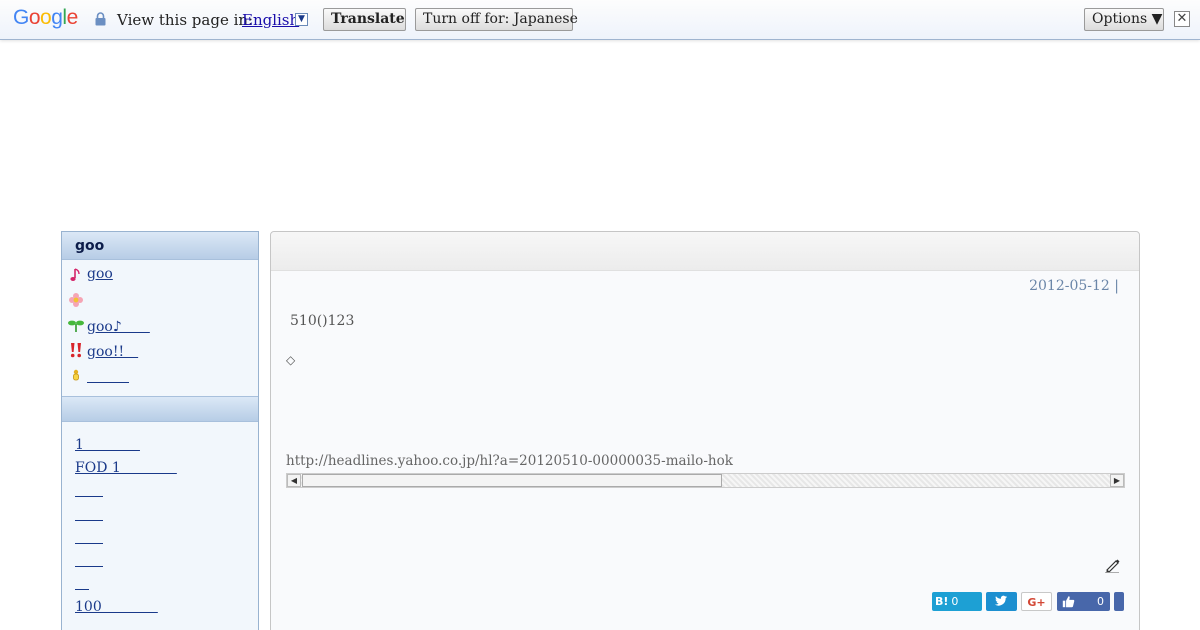  Describe the element at coordinates (108, 376) in the screenshot. I see `sidebar-item-label: ＿＿＿` at that location.